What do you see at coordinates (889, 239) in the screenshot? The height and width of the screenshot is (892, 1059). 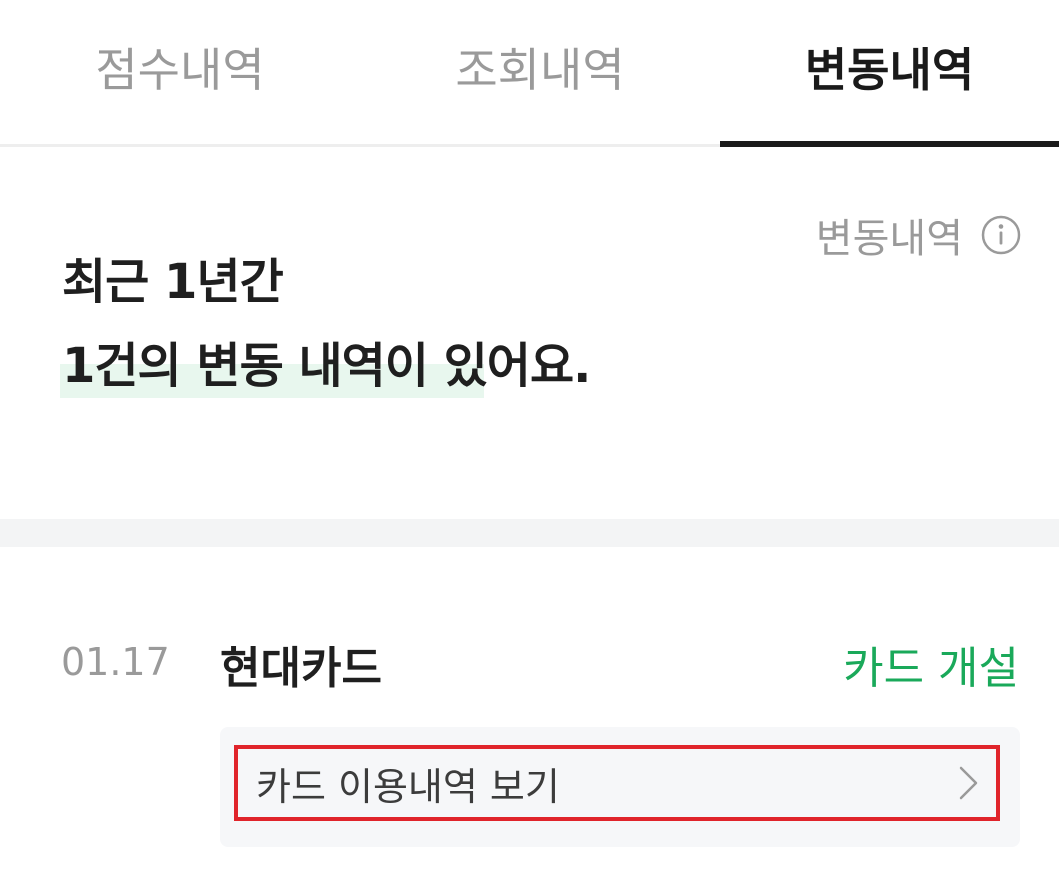 I see `info-link-label: 변동내역` at bounding box center [889, 239].